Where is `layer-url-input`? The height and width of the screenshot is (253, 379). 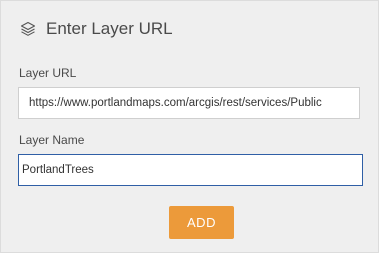 layer-url-input is located at coordinates (189, 103).